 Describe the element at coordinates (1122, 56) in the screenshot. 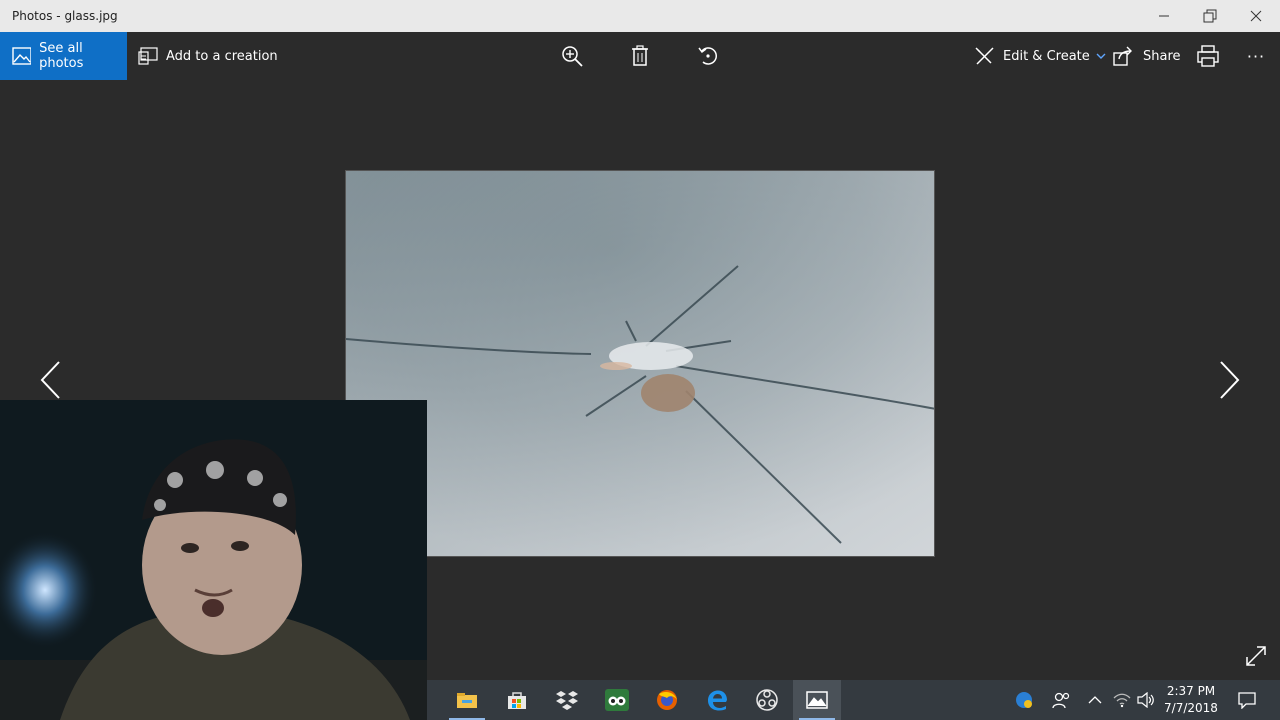

I see `share-icon` at that location.